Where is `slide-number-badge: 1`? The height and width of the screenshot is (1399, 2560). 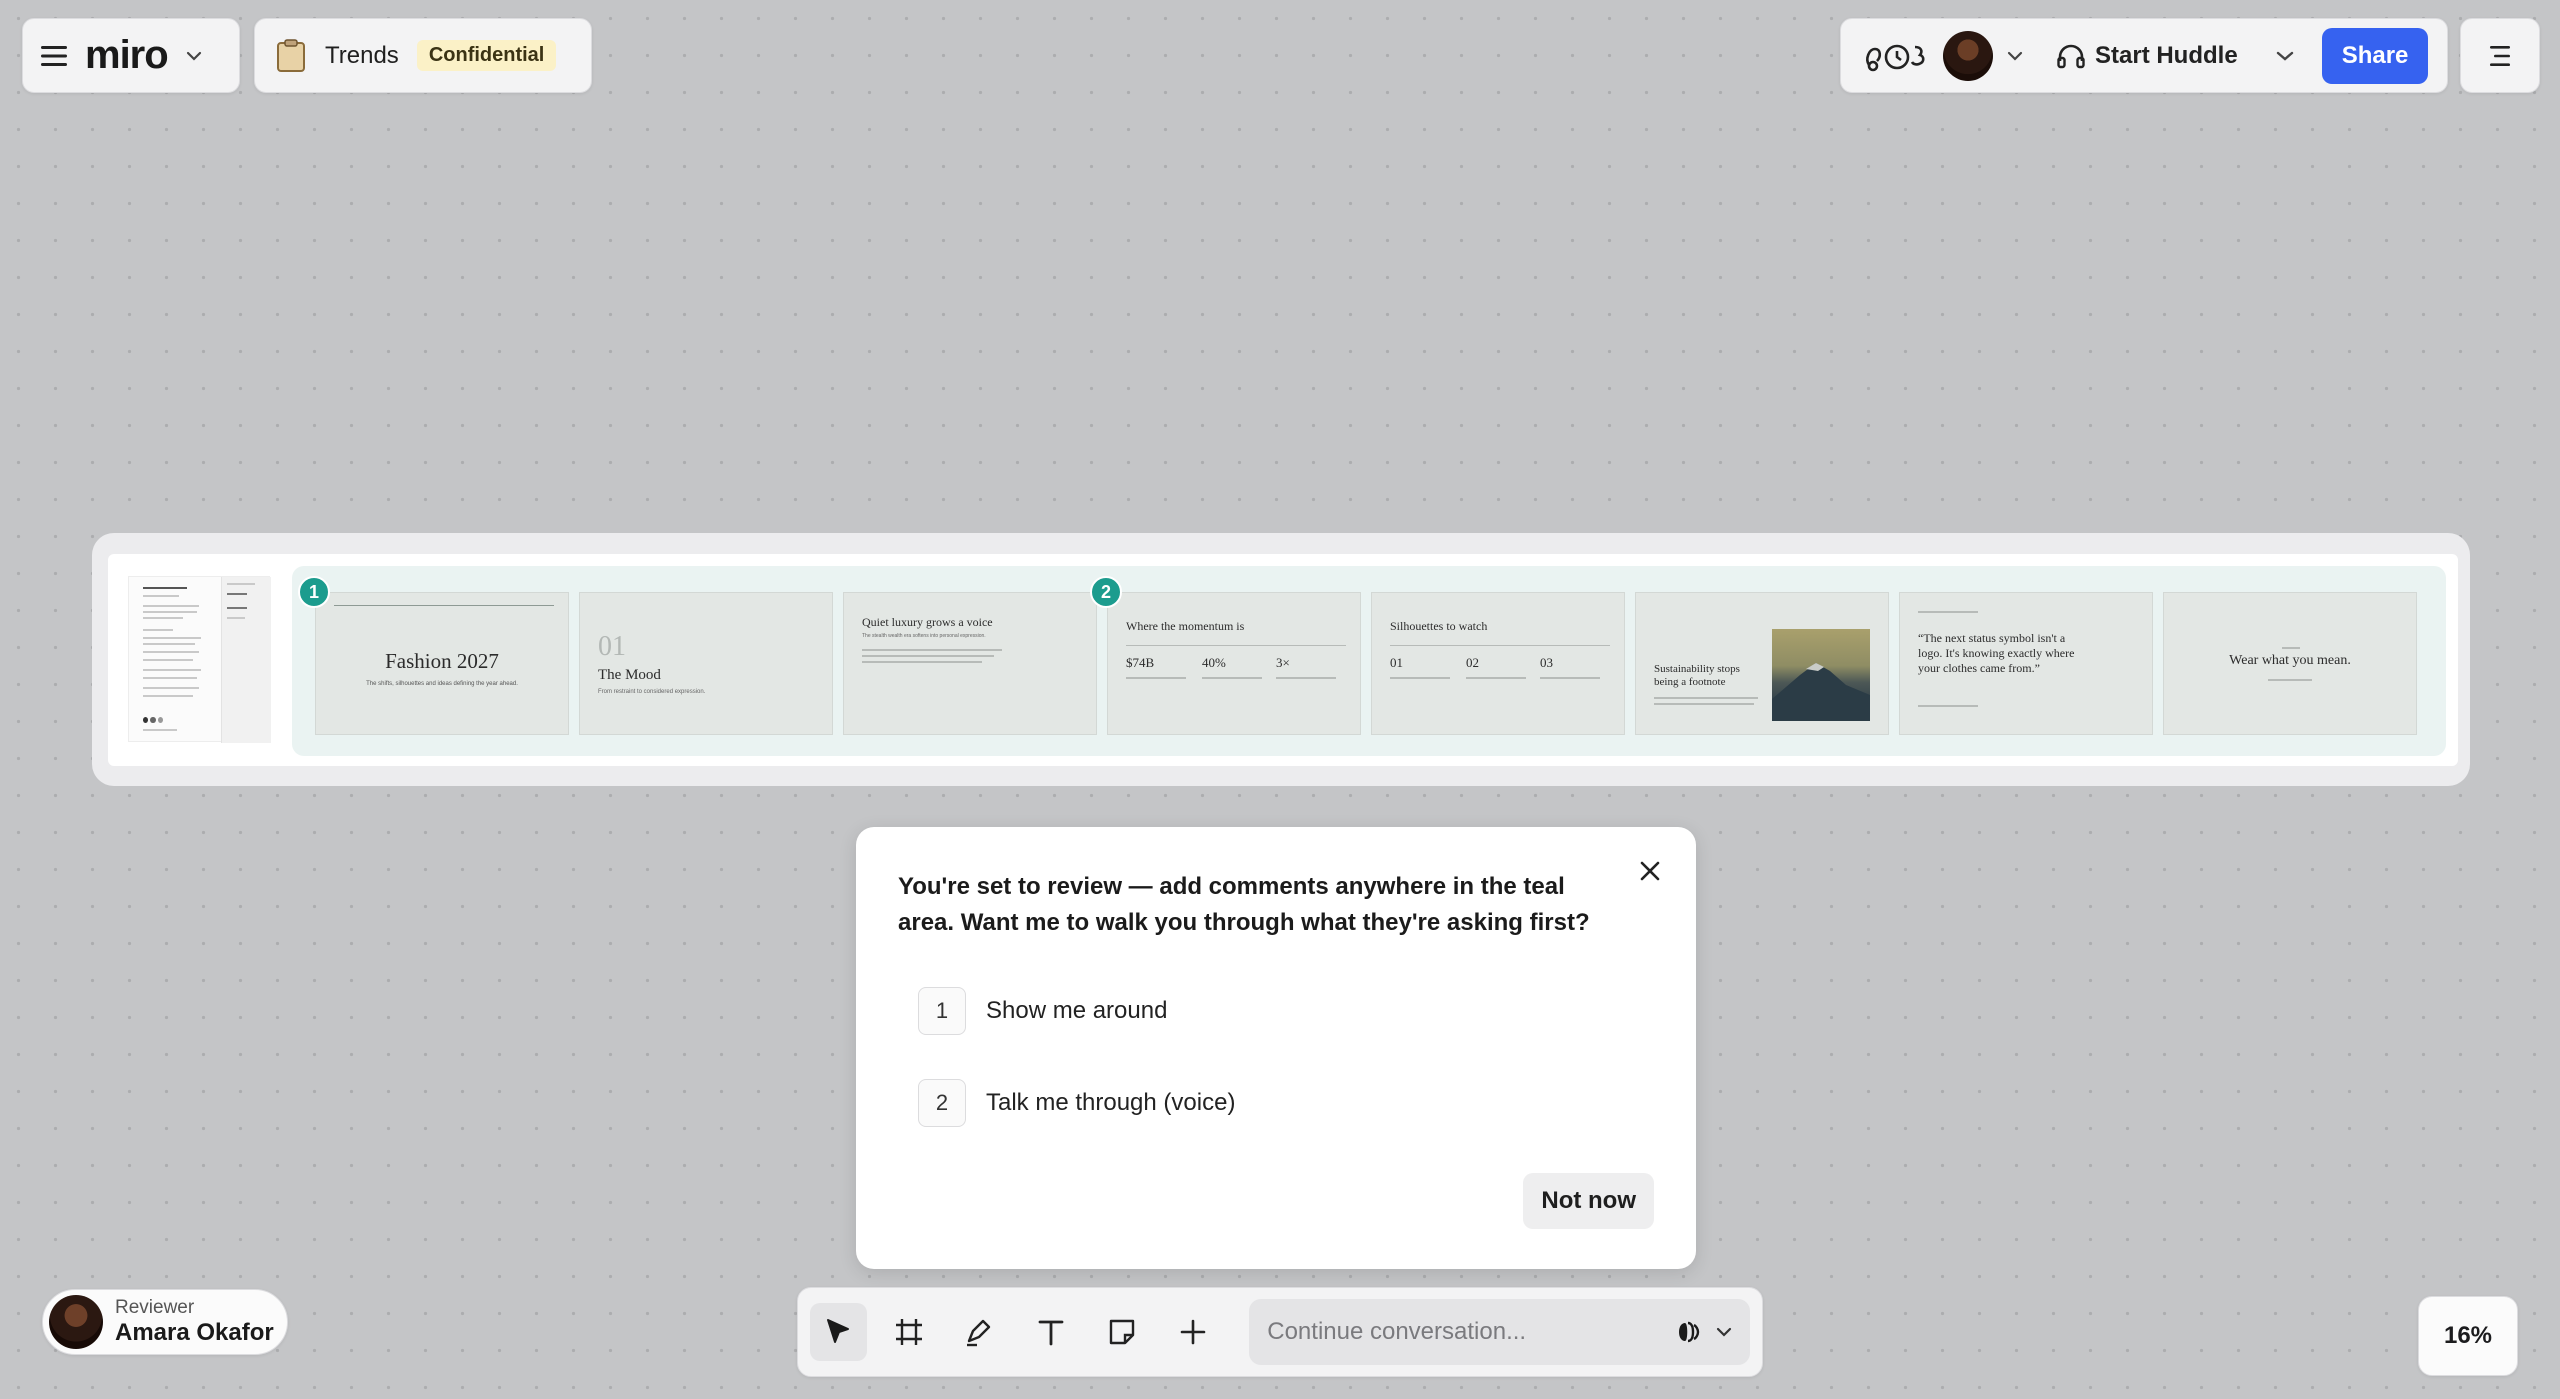
slide-number-badge: 1 is located at coordinates (314, 592).